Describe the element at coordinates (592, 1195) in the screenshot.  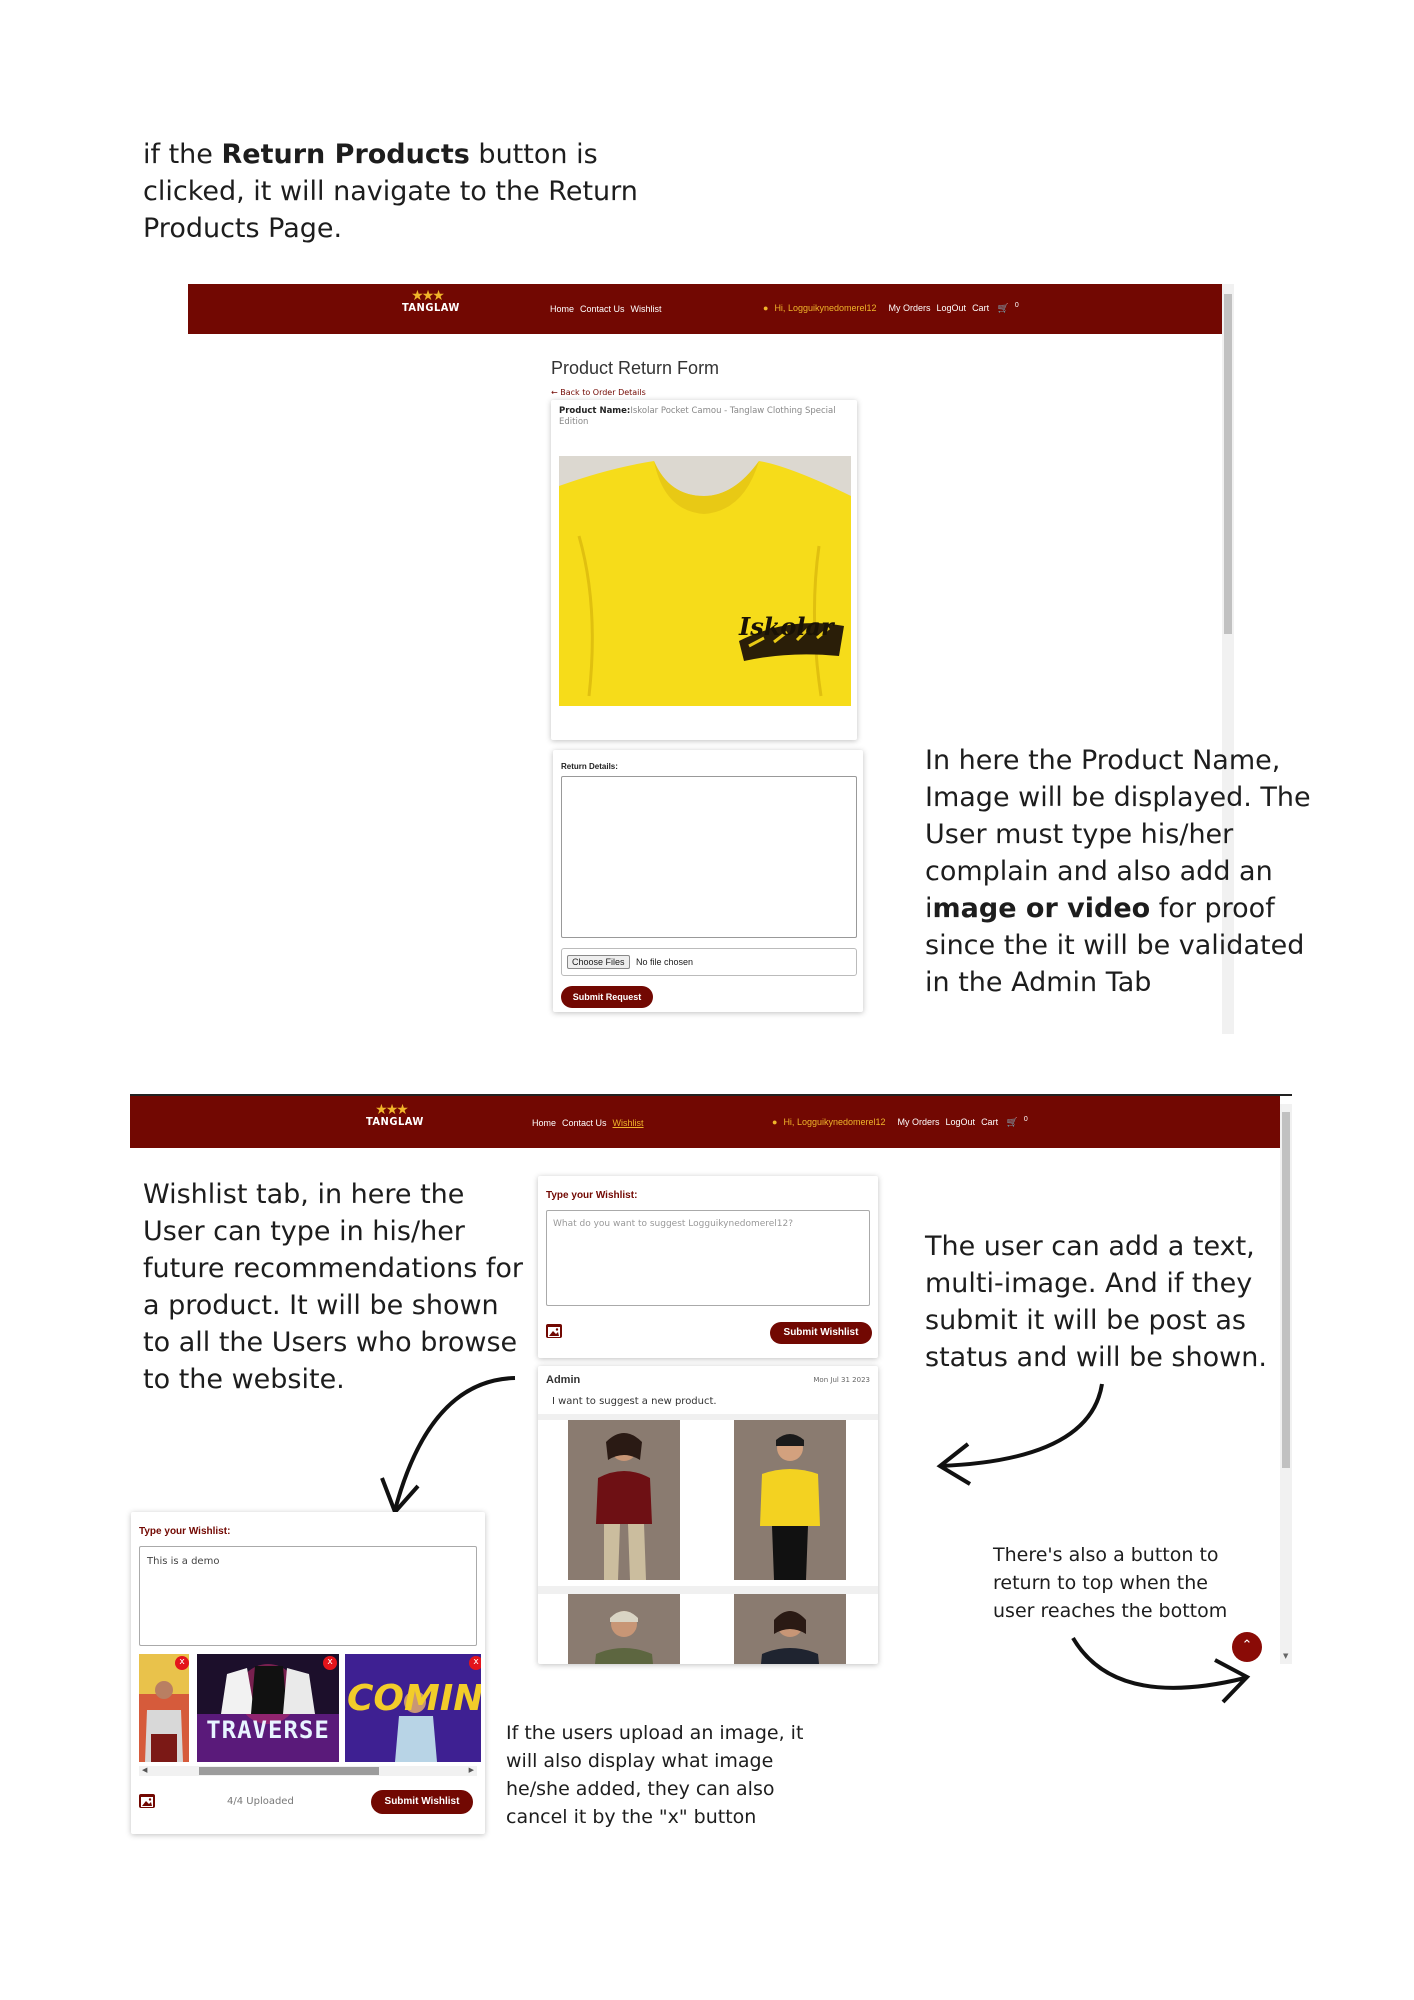
I see `wishlist-label: Type your Wishlist:` at that location.